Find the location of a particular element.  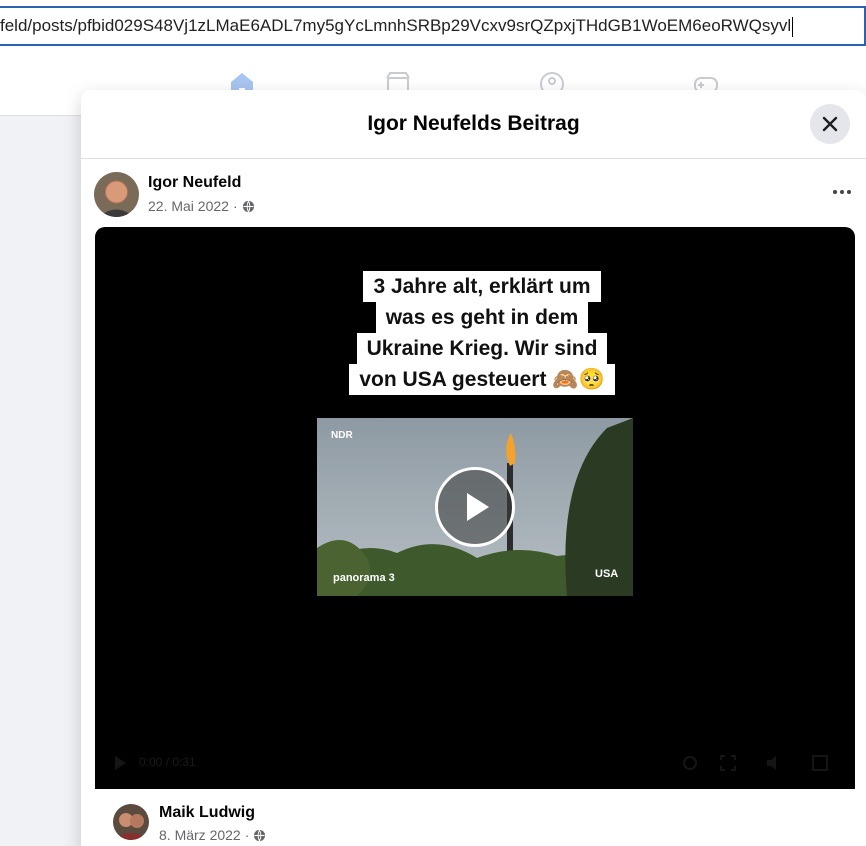

dialog-title: Igor Neufelds Beitrag is located at coordinates (473, 123).